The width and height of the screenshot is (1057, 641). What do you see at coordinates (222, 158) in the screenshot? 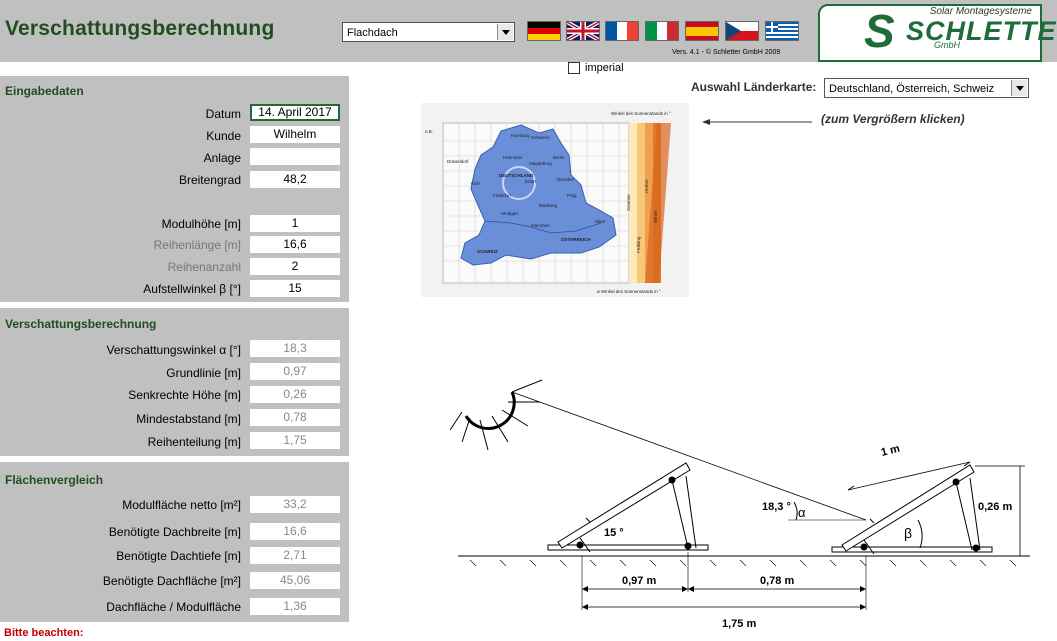
I see `installation-label: Anlage` at bounding box center [222, 158].